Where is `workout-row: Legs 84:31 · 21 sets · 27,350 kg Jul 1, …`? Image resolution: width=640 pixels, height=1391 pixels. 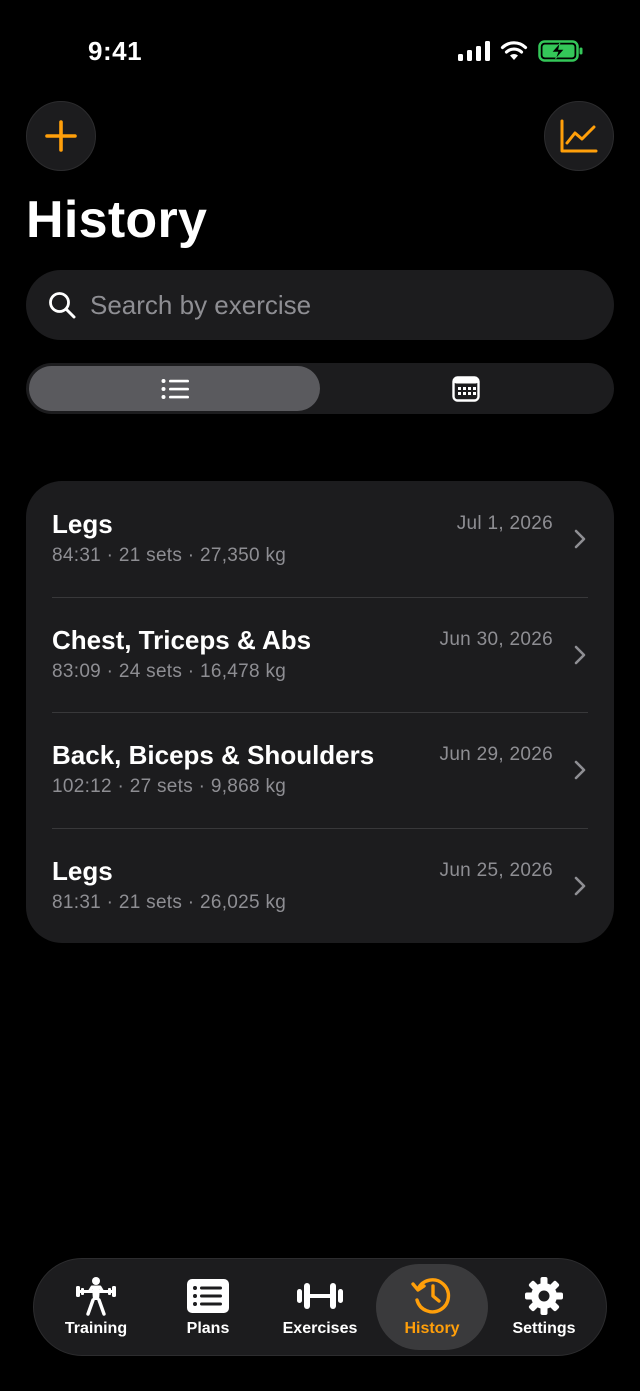 workout-row: Legs 84:31 · 21 sets · 27,350 kg Jul 1, … is located at coordinates (320, 539).